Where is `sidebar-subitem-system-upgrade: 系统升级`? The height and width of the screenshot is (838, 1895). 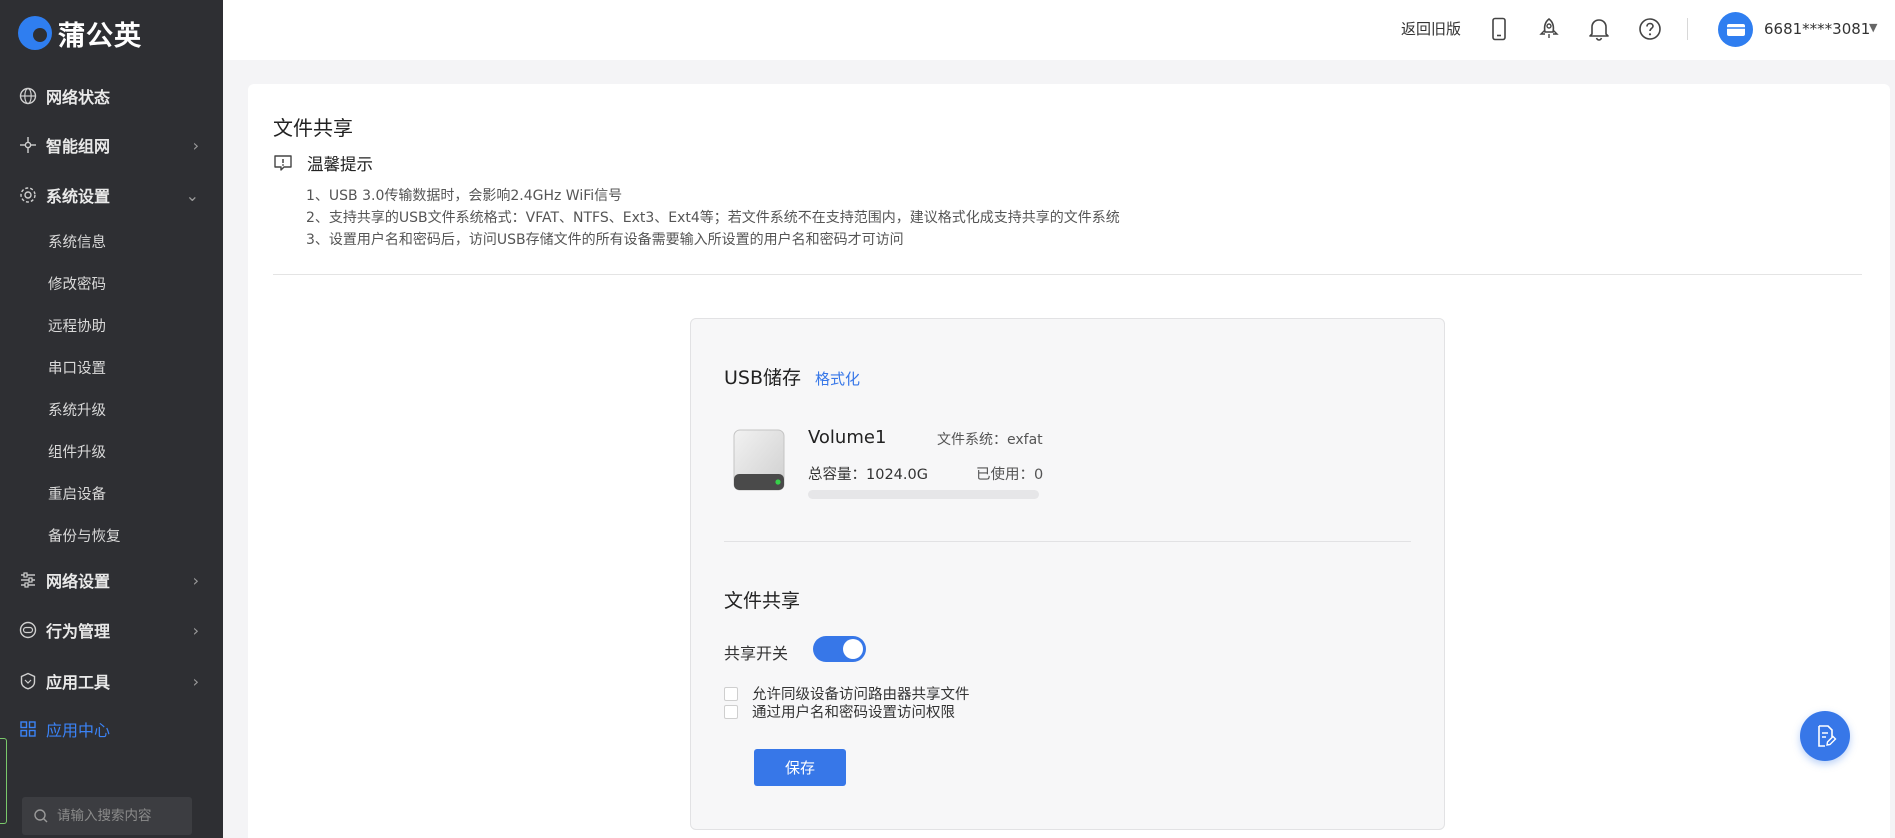
sidebar-subitem-system-upgrade: 系统升级 is located at coordinates (111, 409).